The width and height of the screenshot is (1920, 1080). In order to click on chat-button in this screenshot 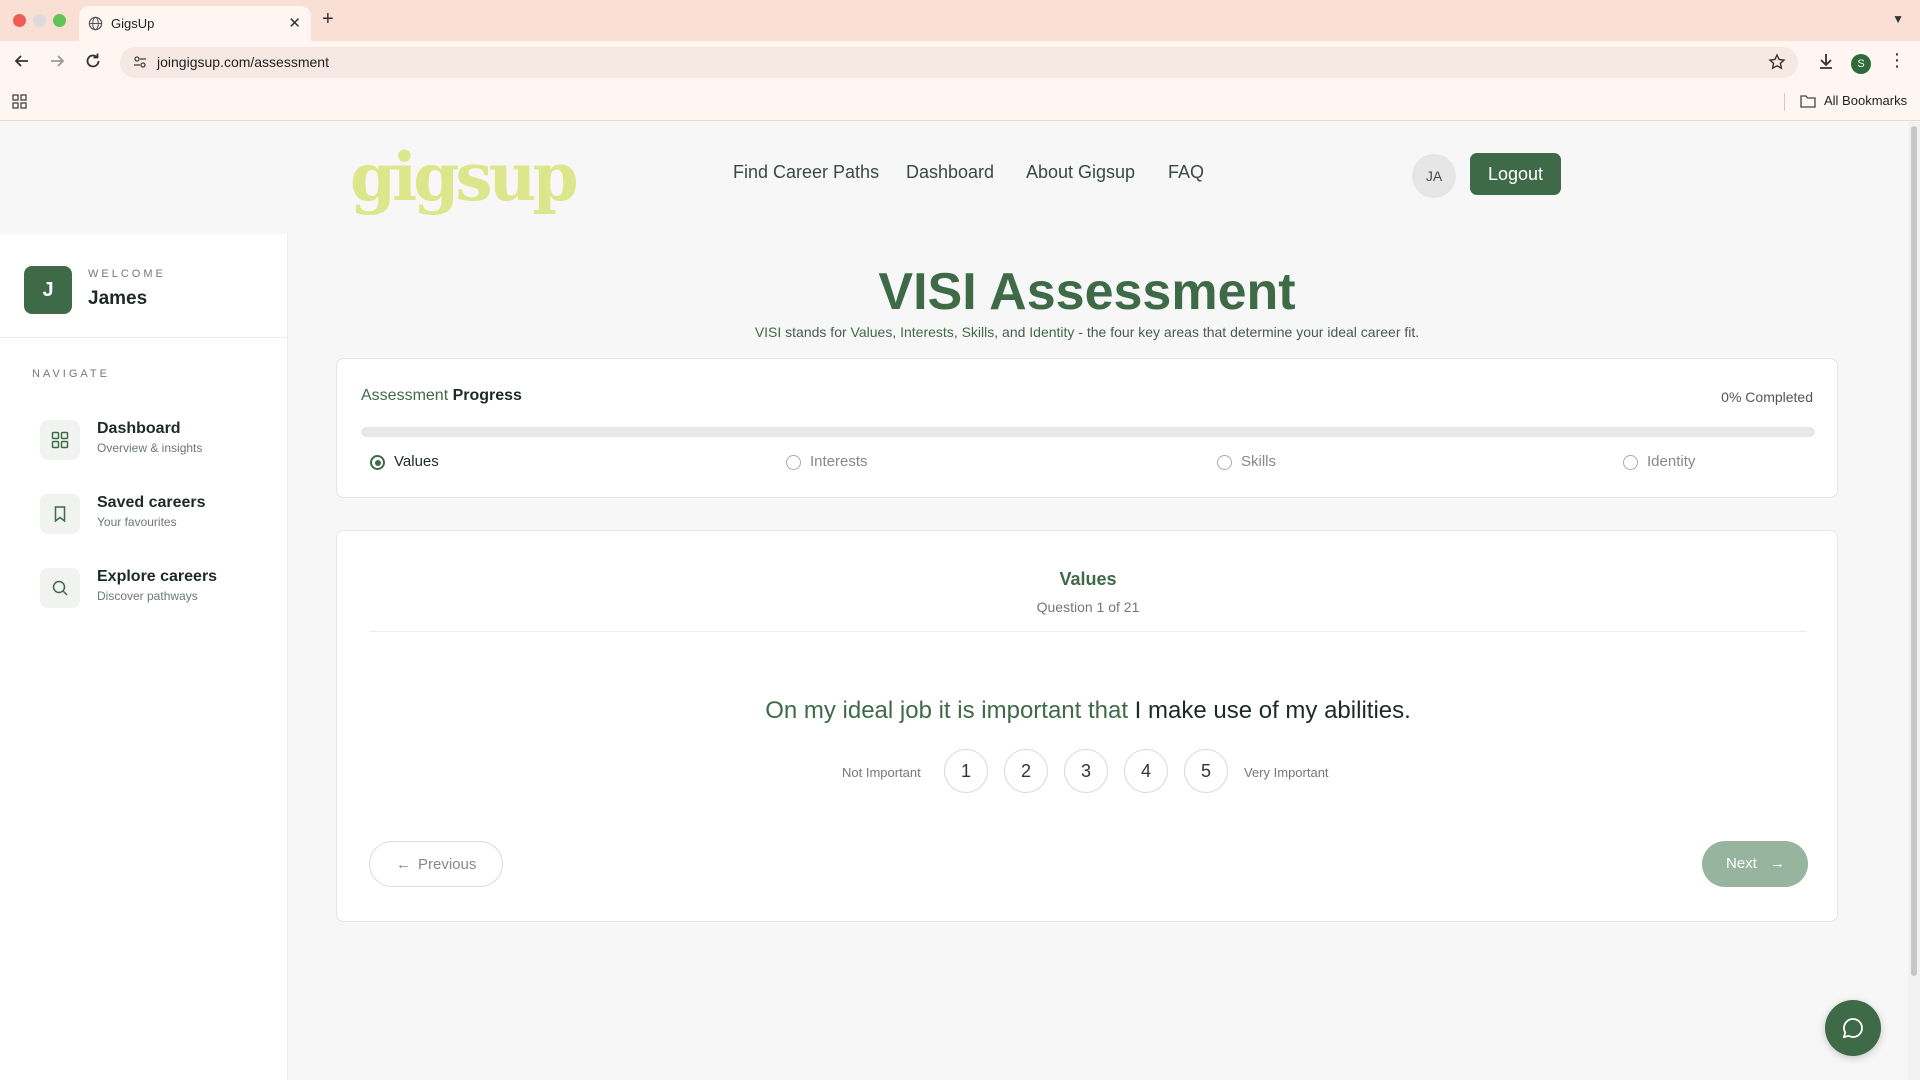, I will do `click(1853, 1028)`.